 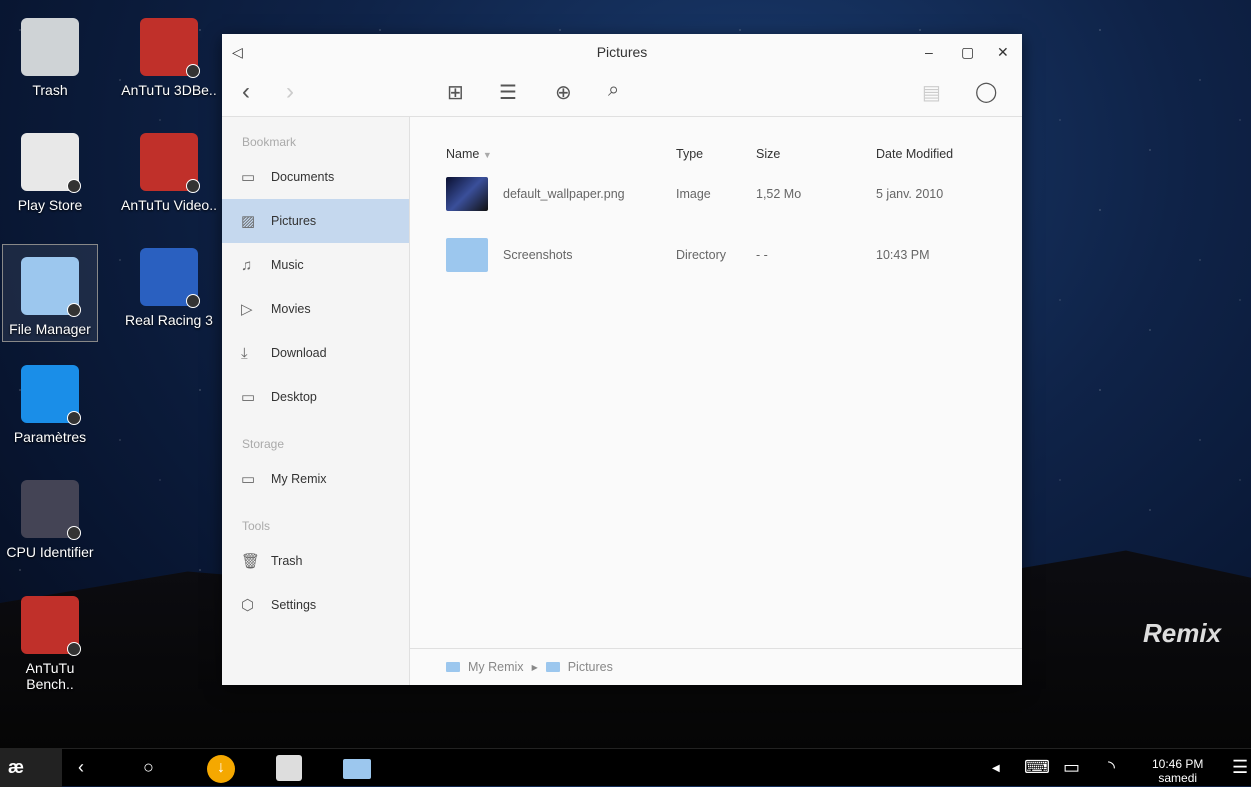 I want to click on play-store-app, so click(x=289, y=768).